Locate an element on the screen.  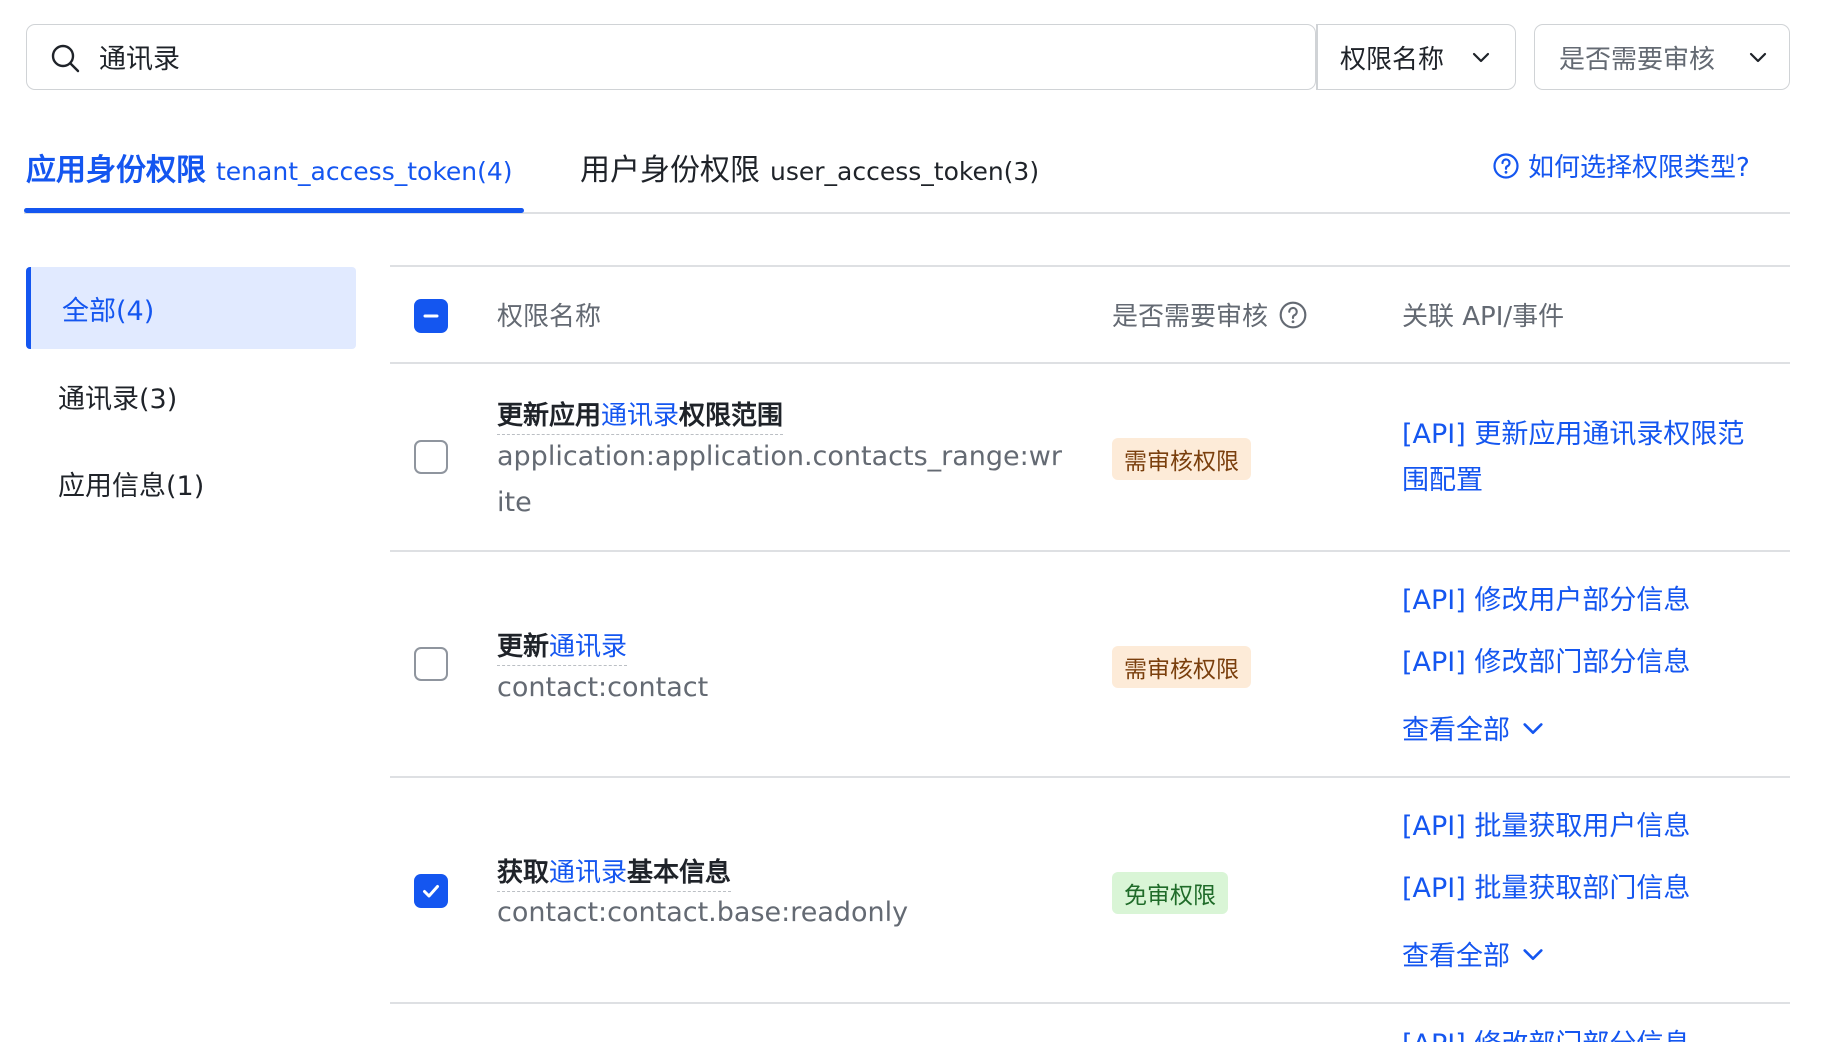
select-all-checkbox is located at coordinates (431, 316).